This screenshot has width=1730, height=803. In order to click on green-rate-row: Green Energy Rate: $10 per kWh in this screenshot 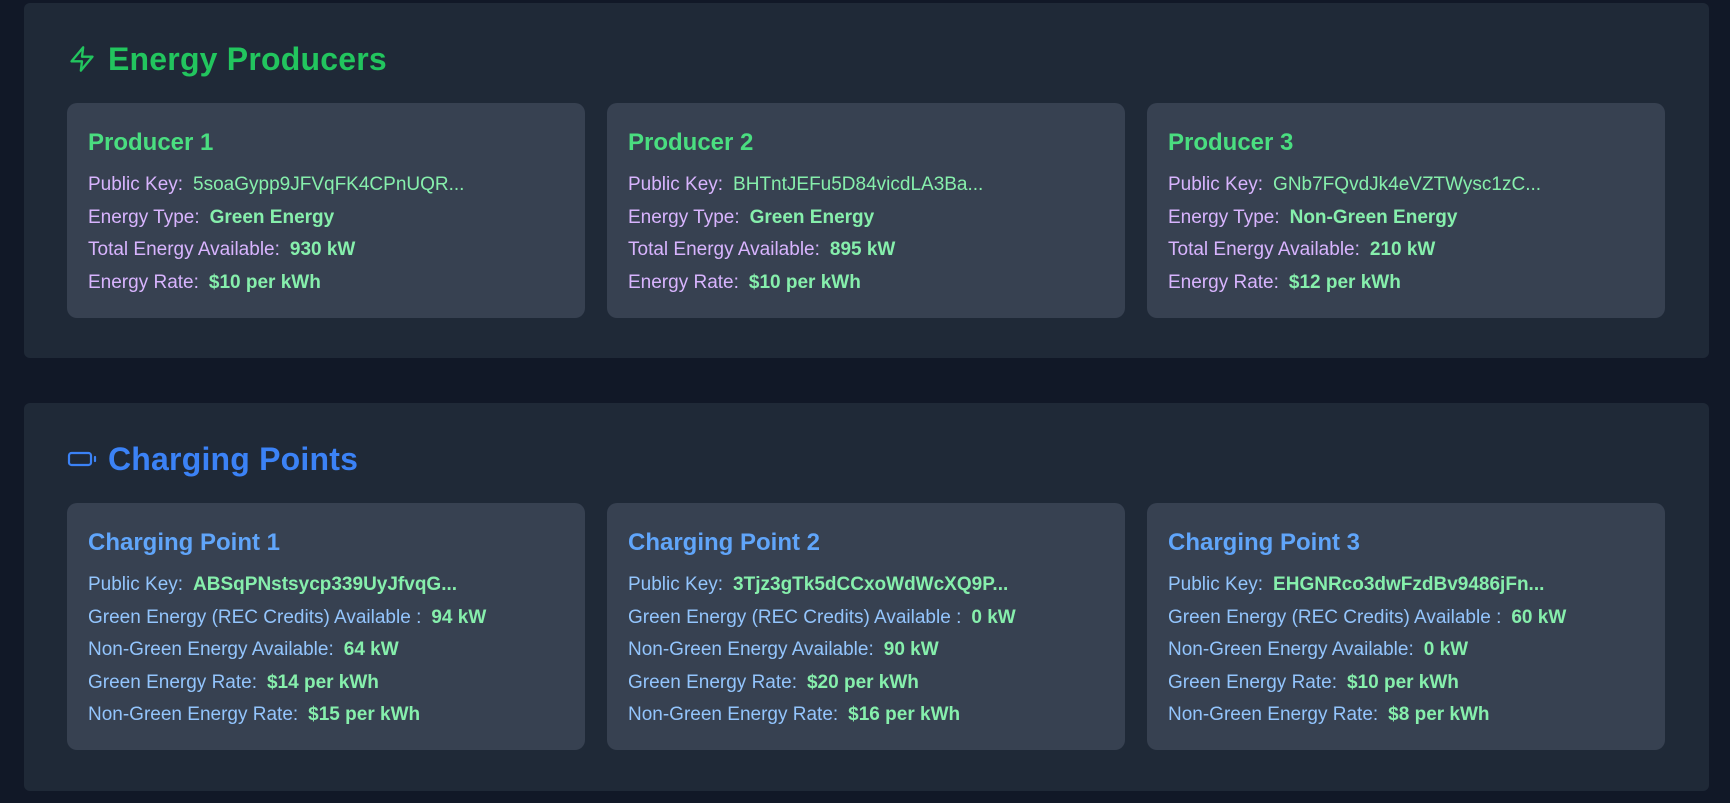, I will do `click(1406, 683)`.